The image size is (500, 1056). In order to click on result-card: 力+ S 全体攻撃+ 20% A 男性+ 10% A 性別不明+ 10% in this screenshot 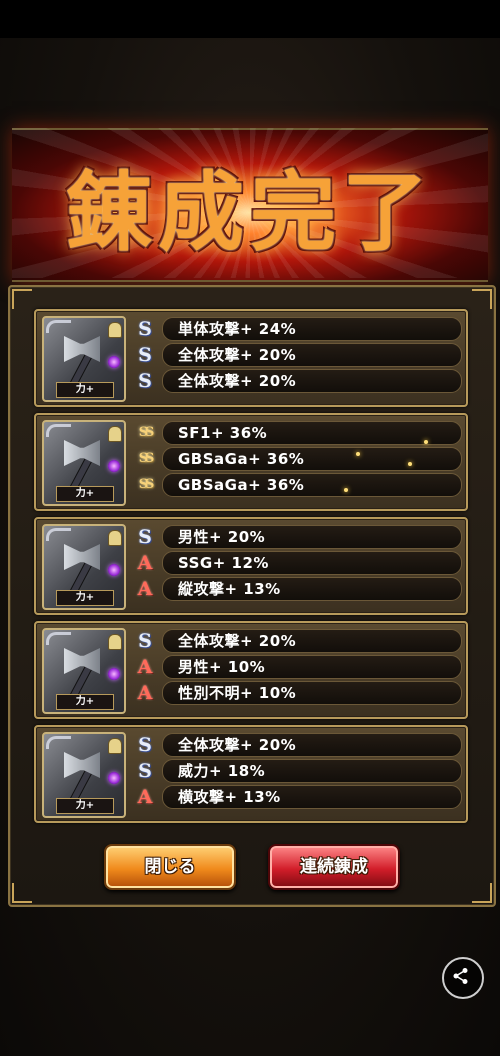, I will do `click(251, 670)`.